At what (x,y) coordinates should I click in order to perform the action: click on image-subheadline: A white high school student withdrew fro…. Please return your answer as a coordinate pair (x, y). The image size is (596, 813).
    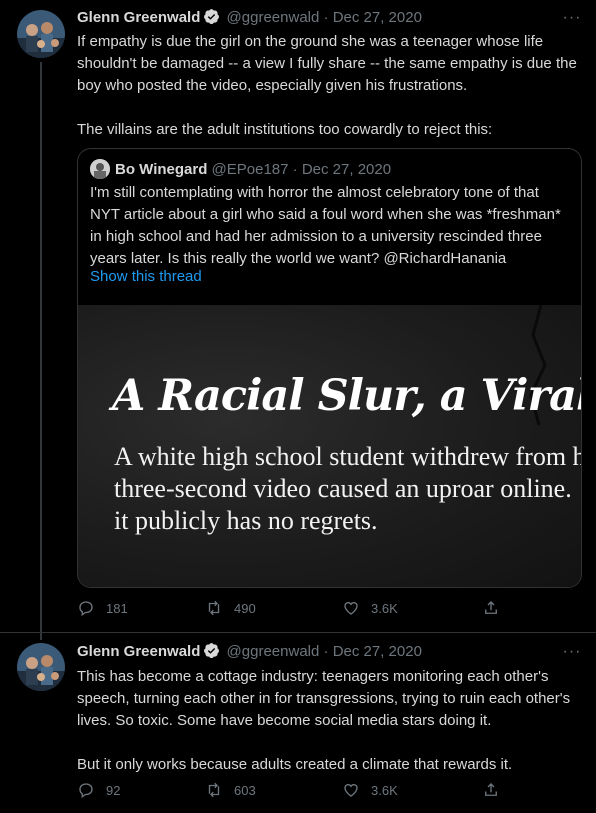
    Looking at the image, I should click on (347, 489).